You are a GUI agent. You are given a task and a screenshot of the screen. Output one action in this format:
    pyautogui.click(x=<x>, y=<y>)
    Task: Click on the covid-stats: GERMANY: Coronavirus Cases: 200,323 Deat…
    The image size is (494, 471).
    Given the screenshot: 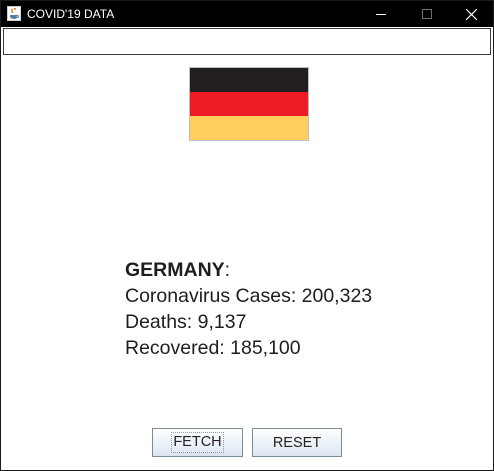 What is the action you would take?
    pyautogui.click(x=248, y=309)
    